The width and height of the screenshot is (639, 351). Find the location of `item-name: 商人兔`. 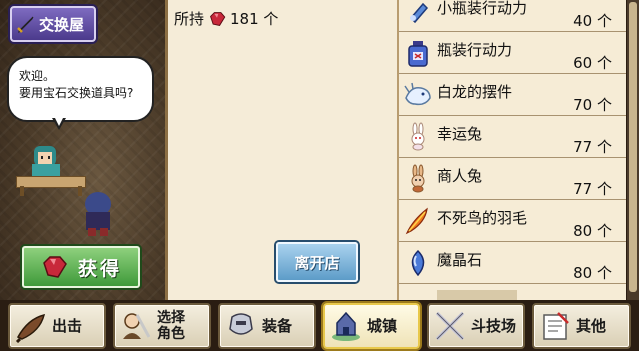

item-name: 商人兔 is located at coordinates (460, 176).